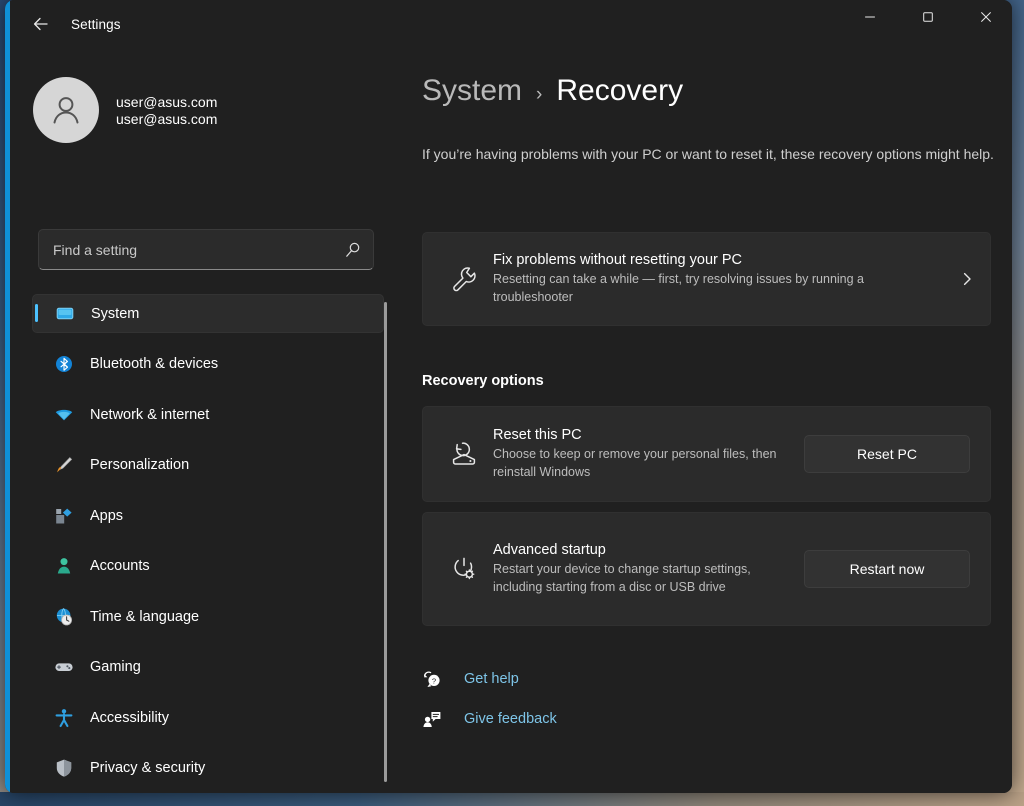  Describe the element at coordinates (64, 364) in the screenshot. I see `bluetooth-icon` at that location.